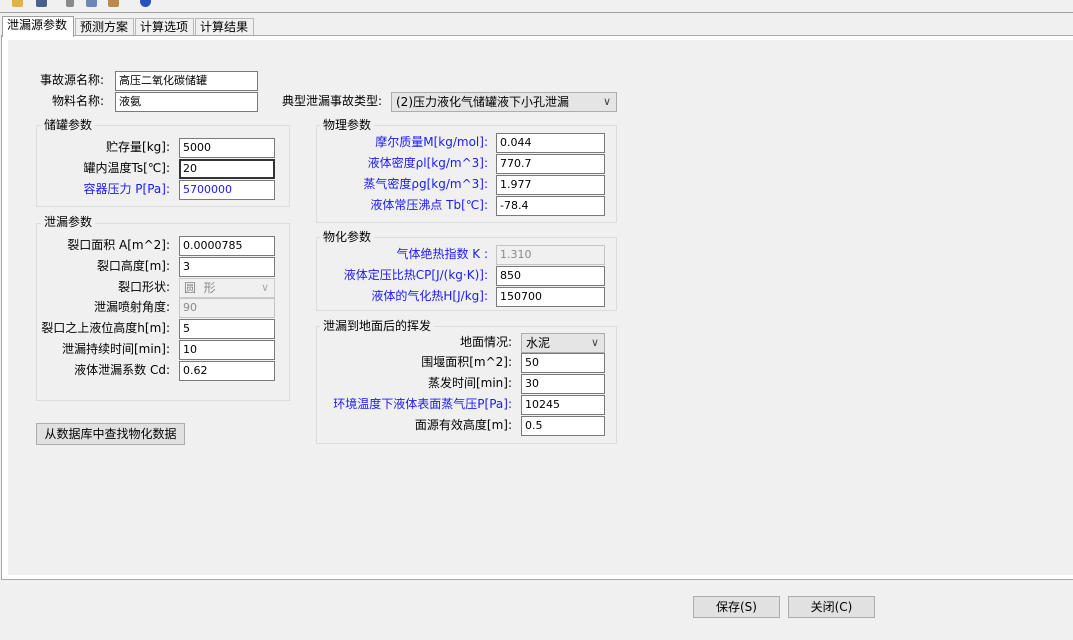 Image resolution: width=1073 pixels, height=640 pixels. Describe the element at coordinates (427, 163) in the screenshot. I see `liquid-density-label: 液体密度ρl[kg/m^3]:` at that location.